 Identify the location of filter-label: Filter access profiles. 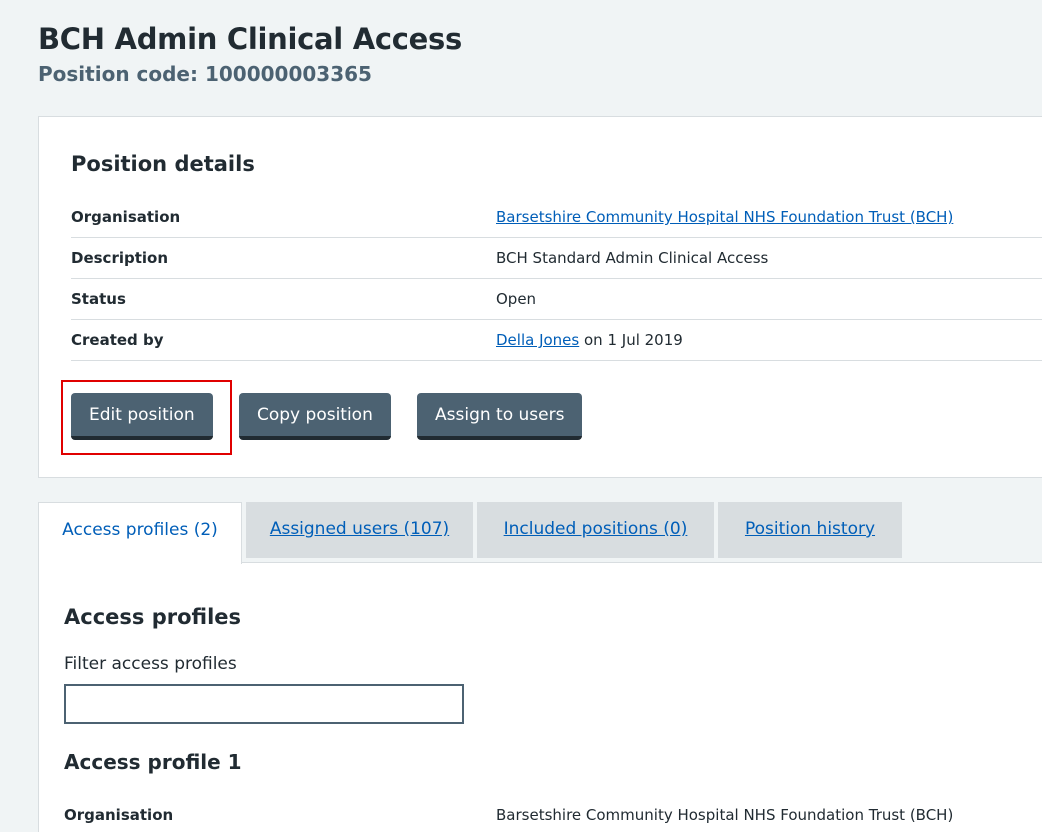
(150, 664).